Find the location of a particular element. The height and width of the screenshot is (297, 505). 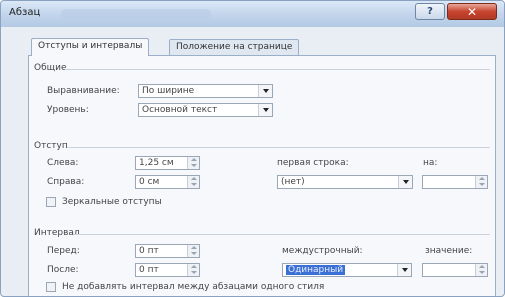

spacing-after-label: После: is located at coordinates (63, 270).